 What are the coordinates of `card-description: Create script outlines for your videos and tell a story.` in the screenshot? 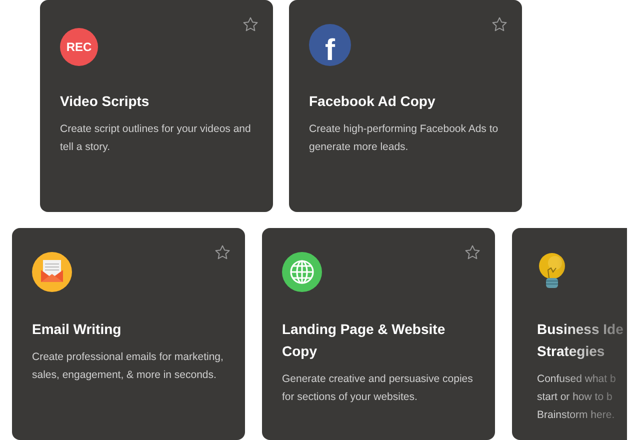 It's located at (156, 138).